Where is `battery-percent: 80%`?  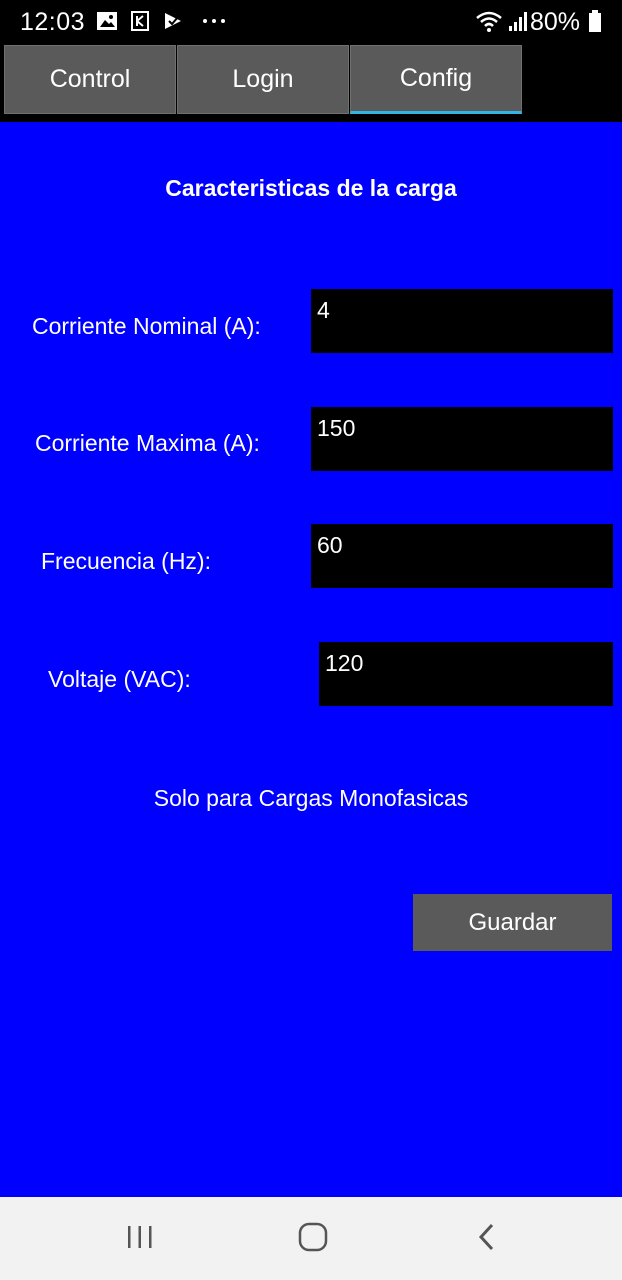
battery-percent: 80% is located at coordinates (554, 22).